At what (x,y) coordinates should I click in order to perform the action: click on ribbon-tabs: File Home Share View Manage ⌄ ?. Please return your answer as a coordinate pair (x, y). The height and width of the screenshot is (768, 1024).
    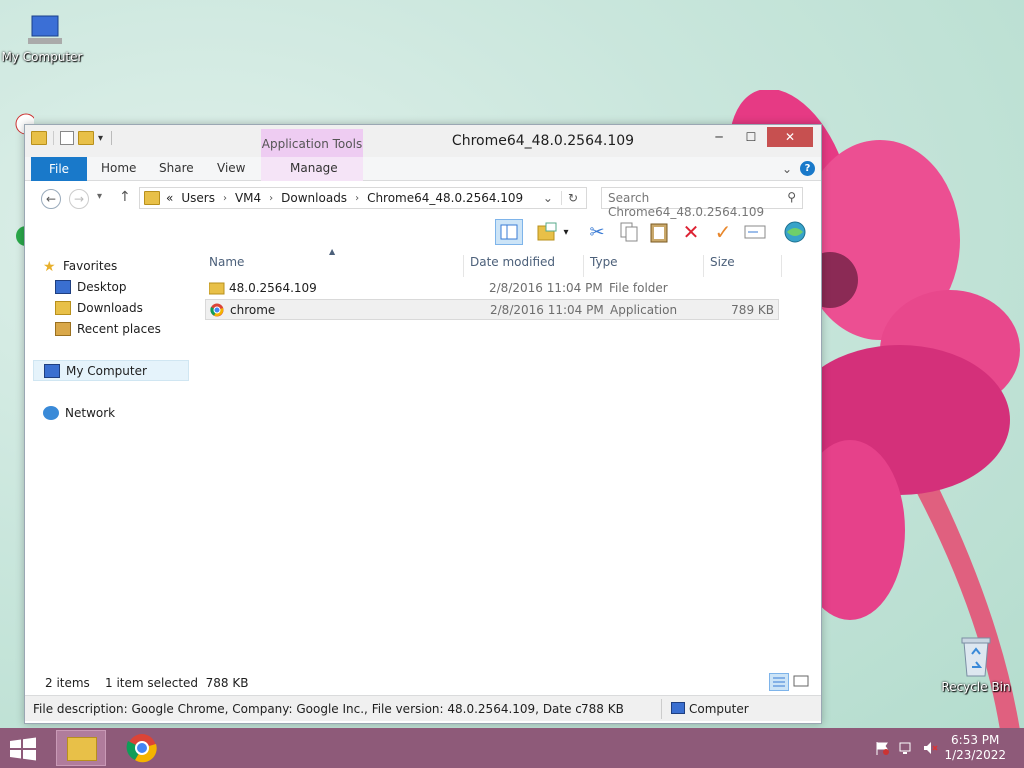
    Looking at the image, I should click on (423, 169).